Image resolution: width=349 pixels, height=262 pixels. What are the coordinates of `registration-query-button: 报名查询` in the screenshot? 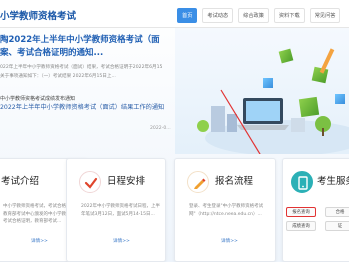 It's located at (301, 212).